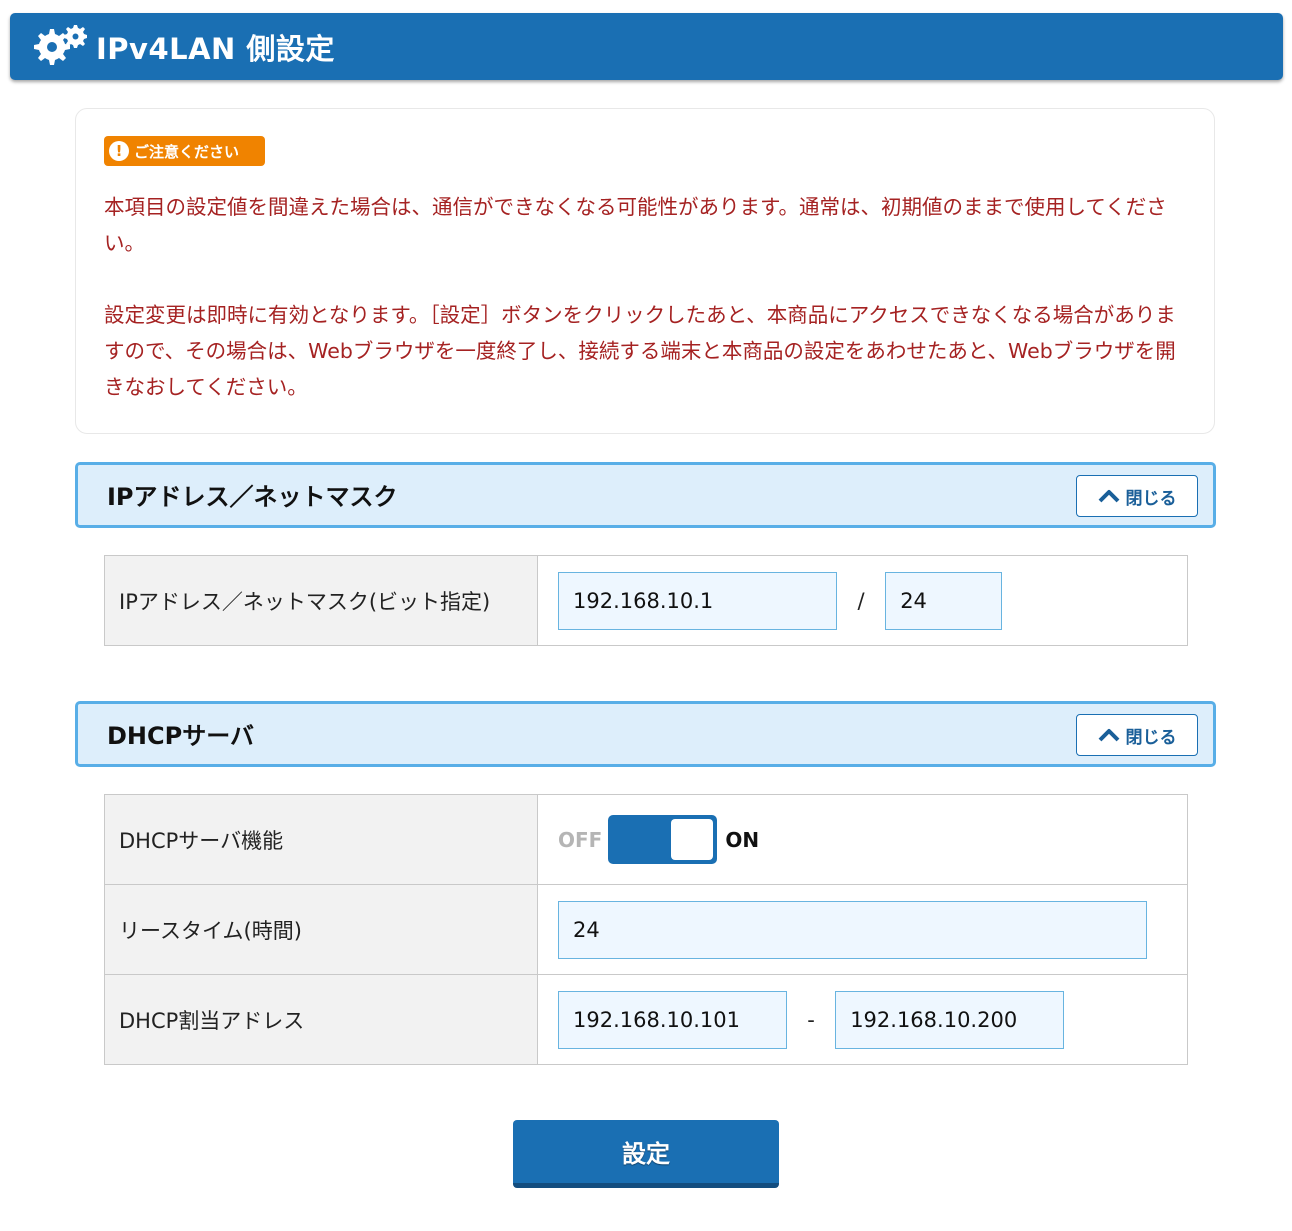 This screenshot has width=1292, height=1231. I want to click on ip-address-input: 192.168.10.1, so click(697, 600).